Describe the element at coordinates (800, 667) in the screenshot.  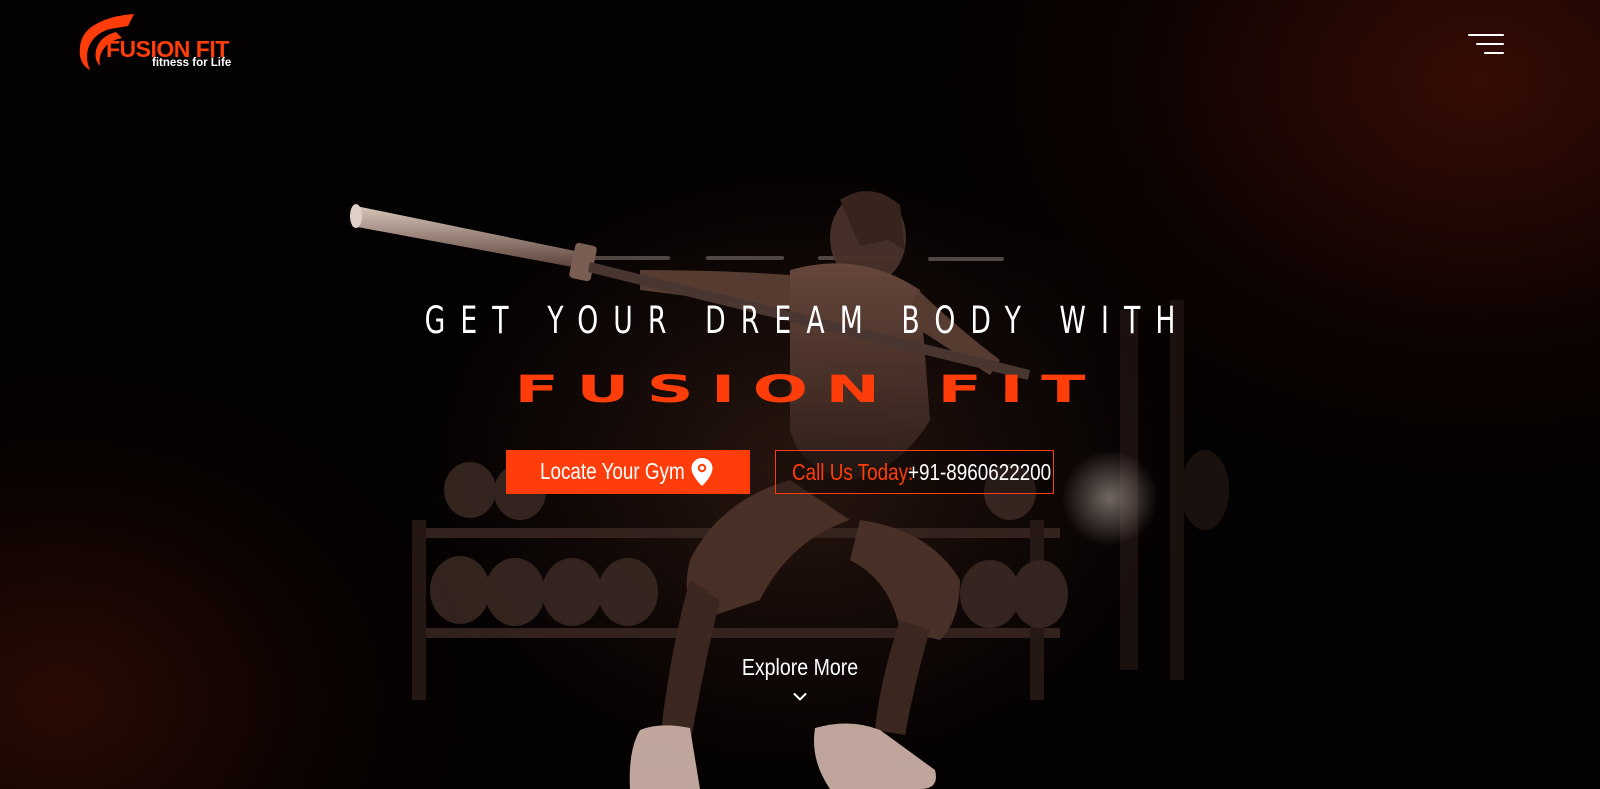
I see `explore-more-label: Explore More` at that location.